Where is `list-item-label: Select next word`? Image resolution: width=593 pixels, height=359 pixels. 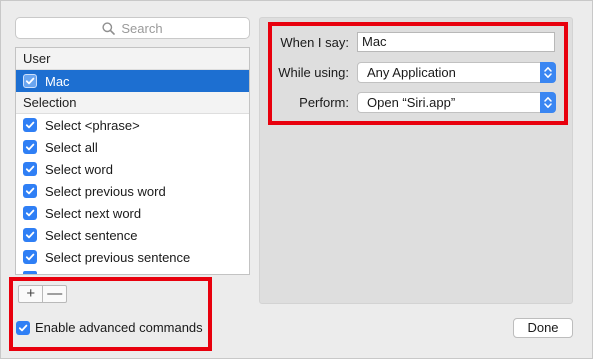
list-item-label: Select next word is located at coordinates (93, 213).